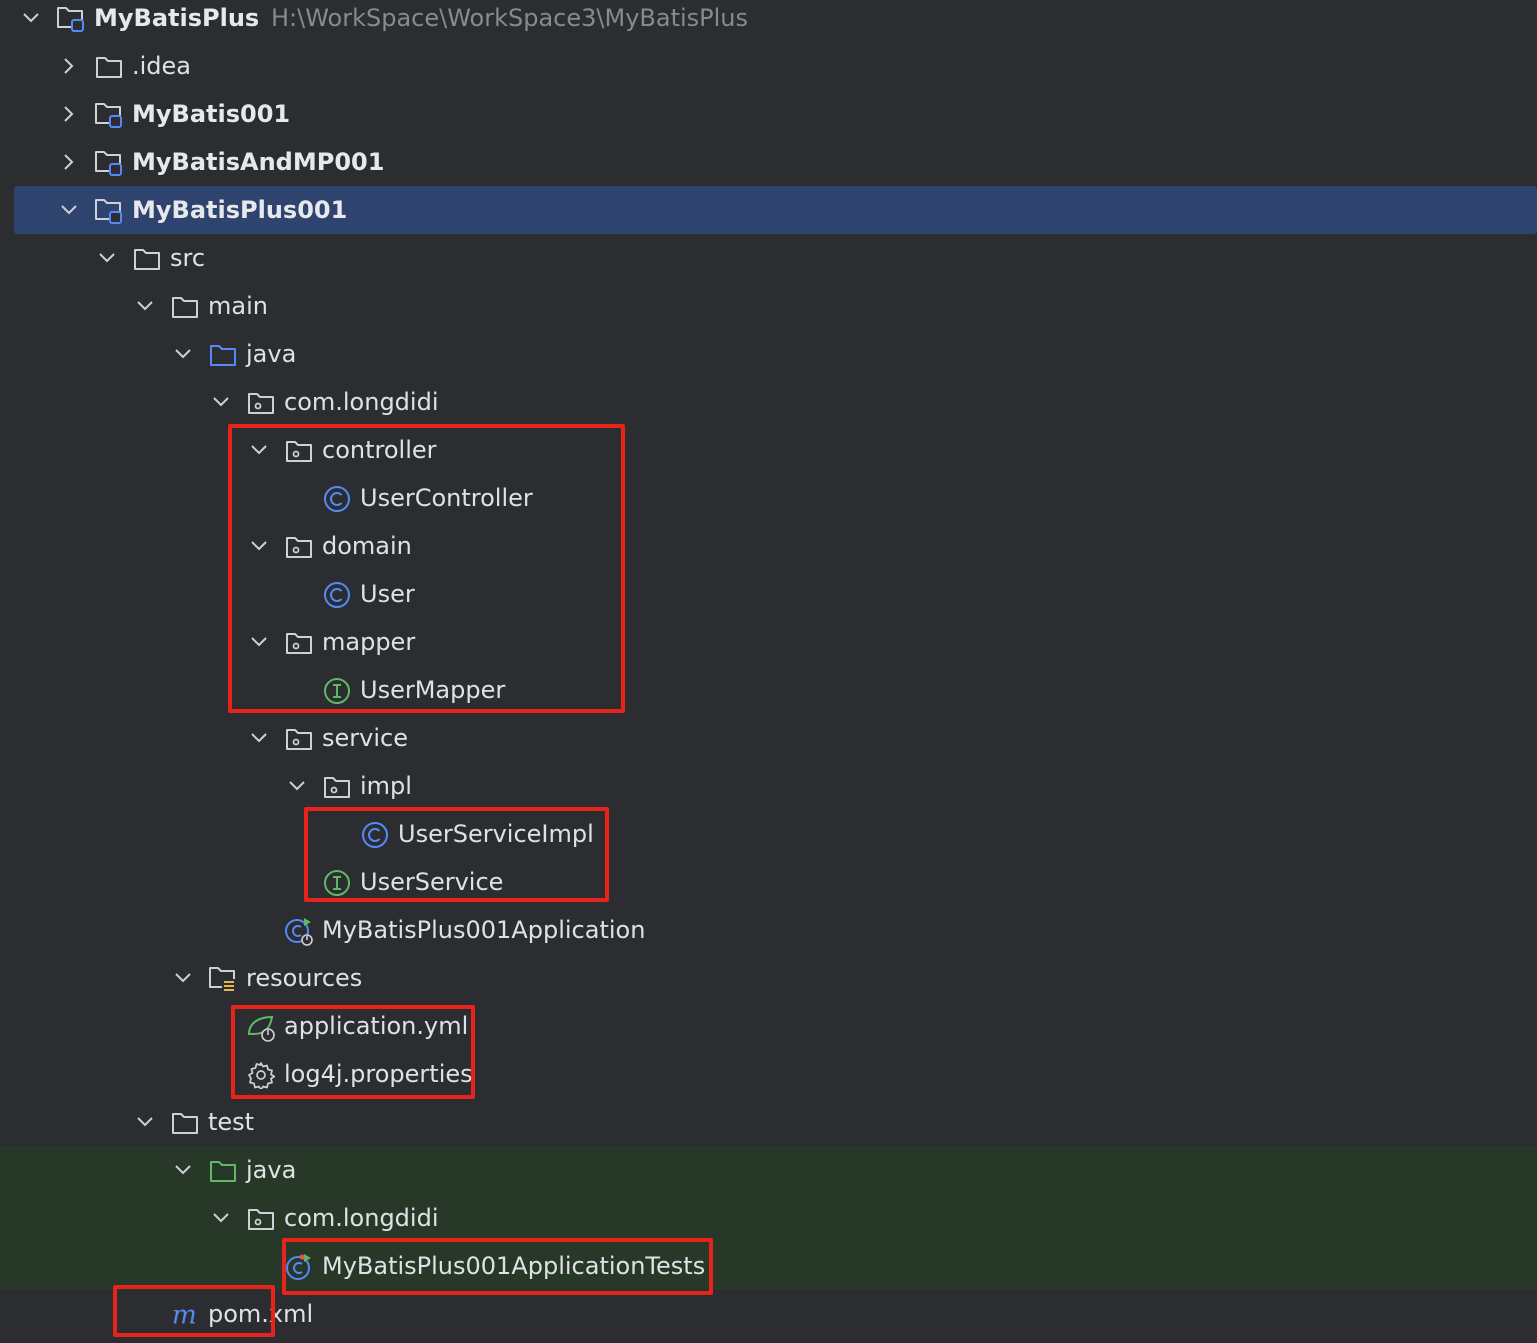 Image resolution: width=1537 pixels, height=1343 pixels. What do you see at coordinates (768, 594) in the screenshot?
I see `tree-row: User` at bounding box center [768, 594].